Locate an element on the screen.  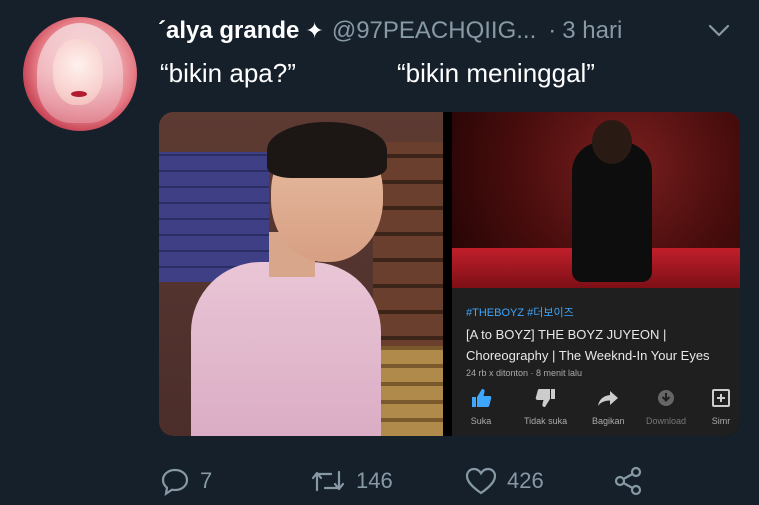
tweet-timestamp: 3 hari is located at coordinates (592, 31).